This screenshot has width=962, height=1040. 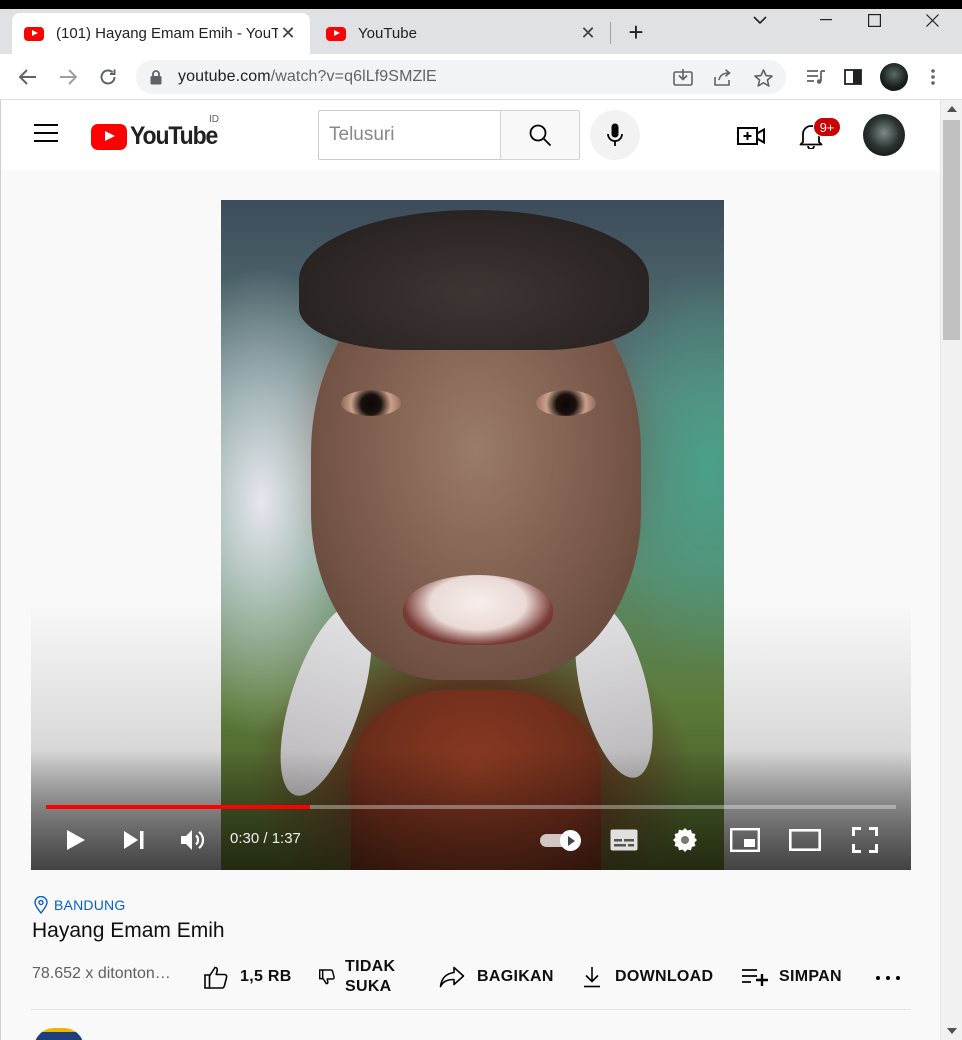 I want to click on fullscreen-button, so click(x=865, y=840).